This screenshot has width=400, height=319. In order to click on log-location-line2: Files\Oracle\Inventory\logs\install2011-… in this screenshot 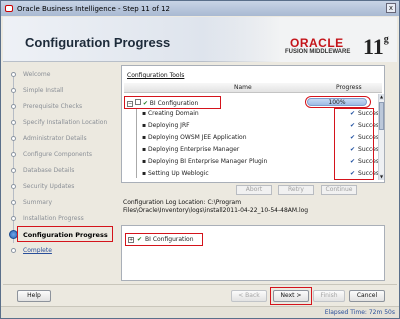, I will do `click(216, 210)`.